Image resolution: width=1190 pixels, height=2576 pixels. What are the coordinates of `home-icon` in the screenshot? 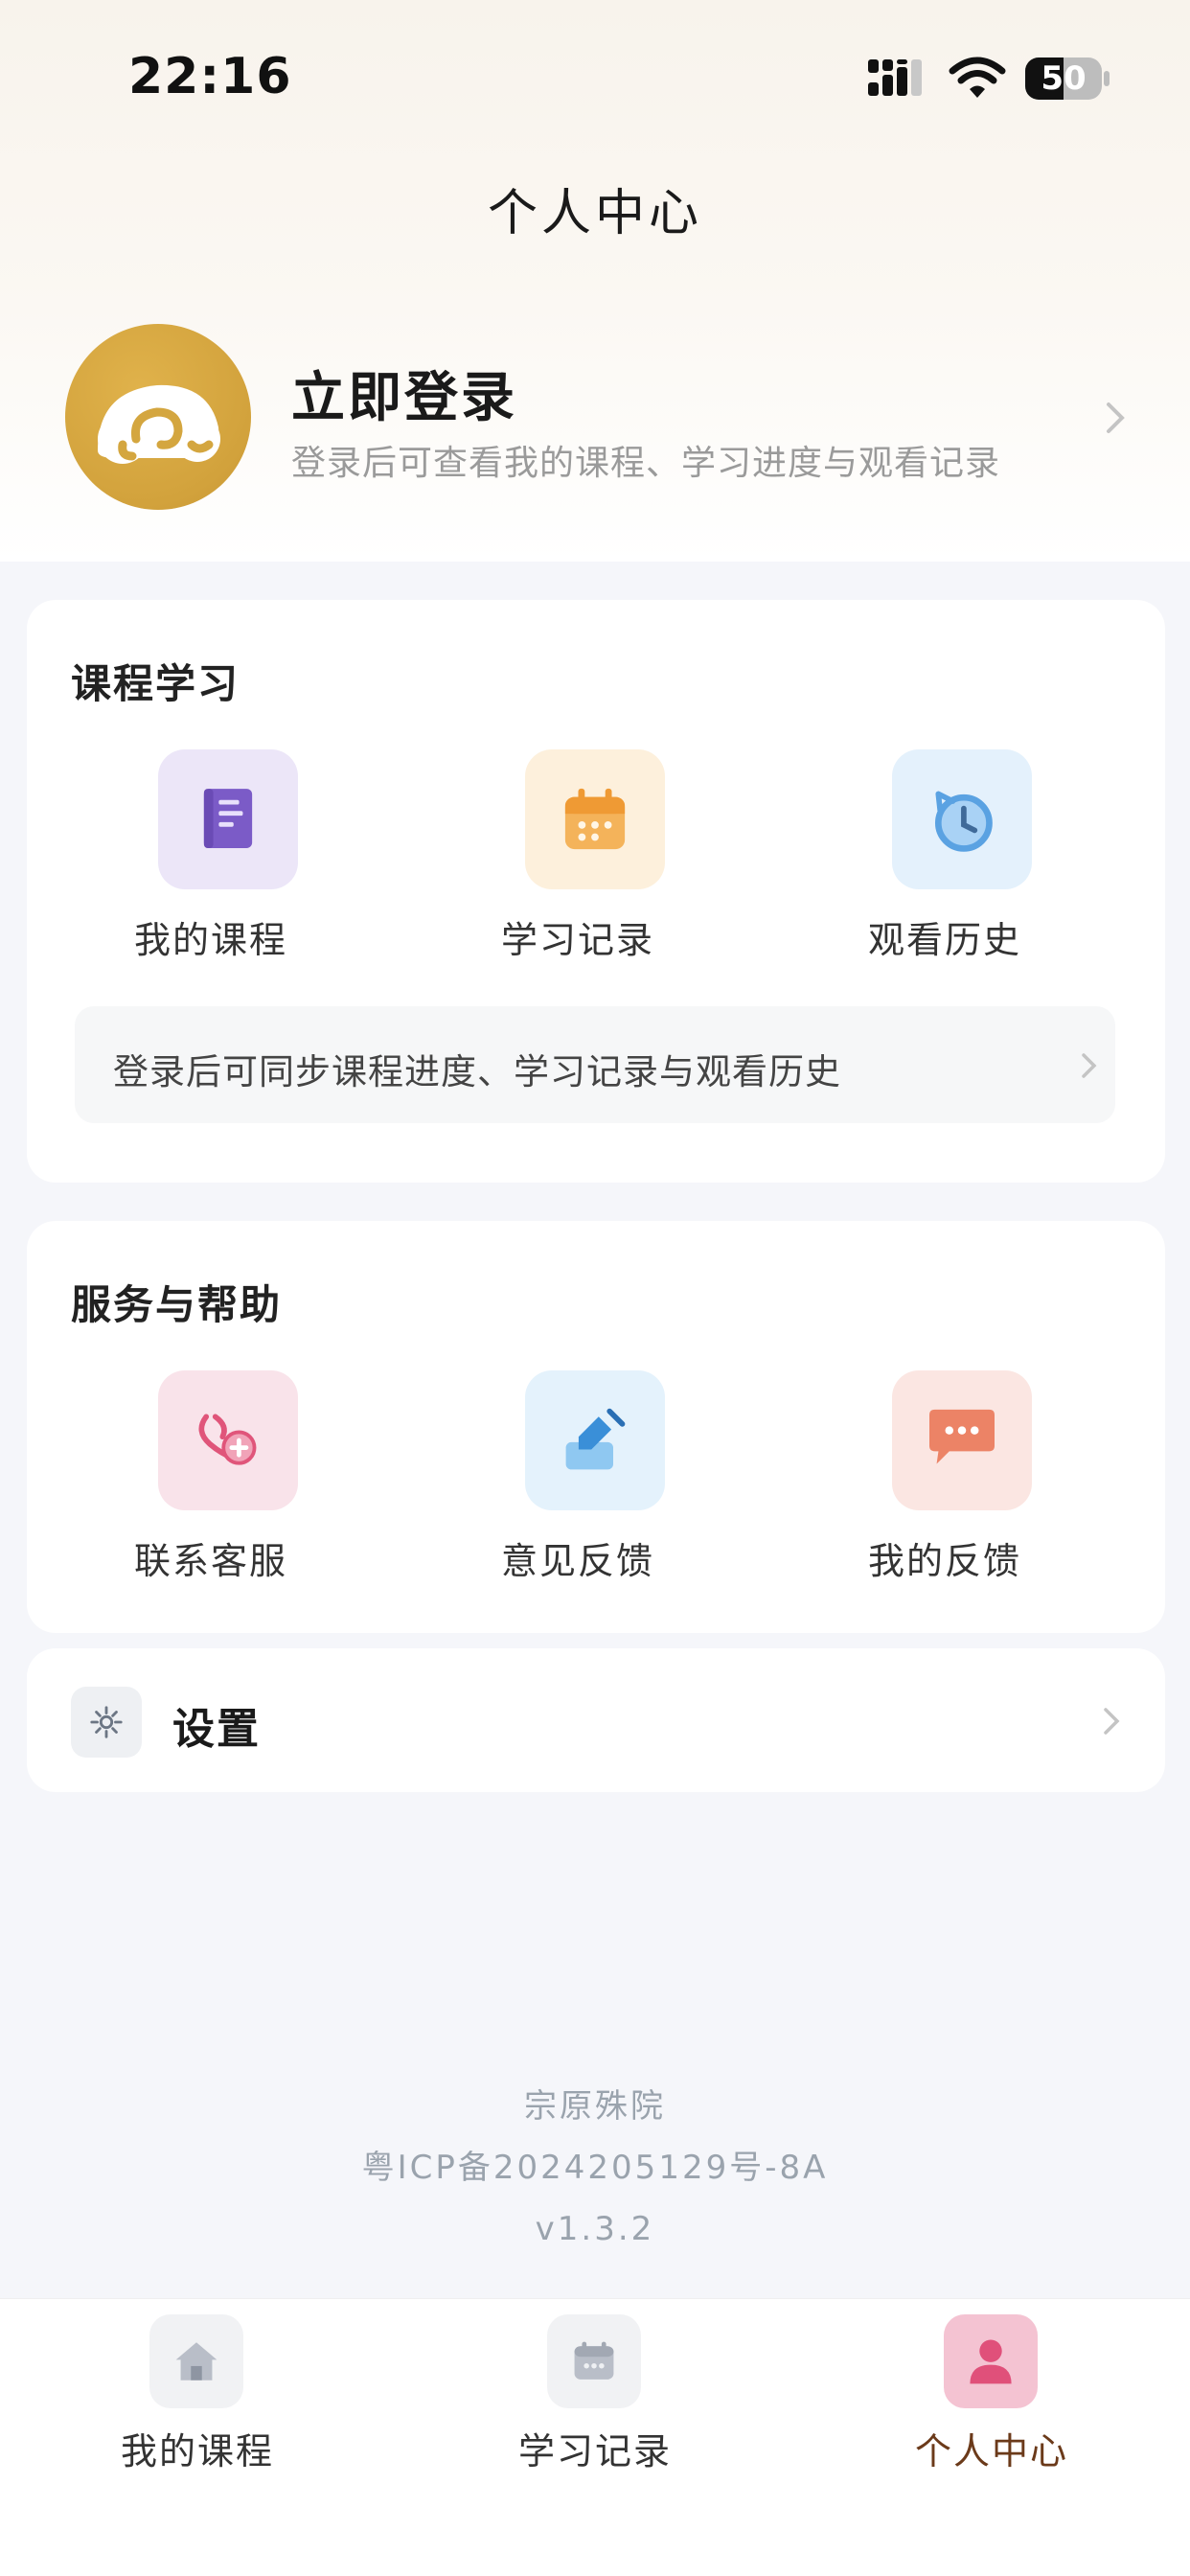 It's located at (196, 2361).